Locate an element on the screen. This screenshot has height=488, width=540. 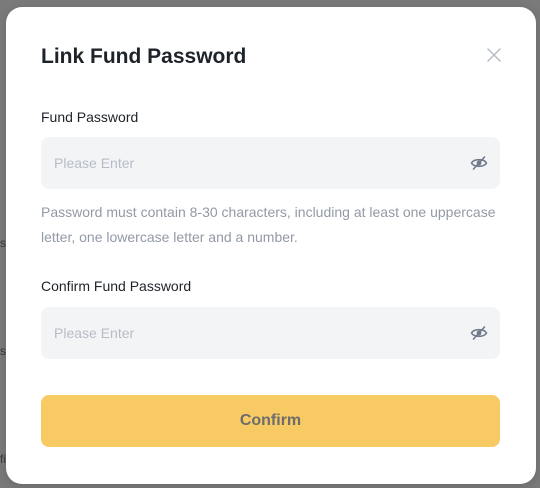
fund-password-input is located at coordinates (254, 163).